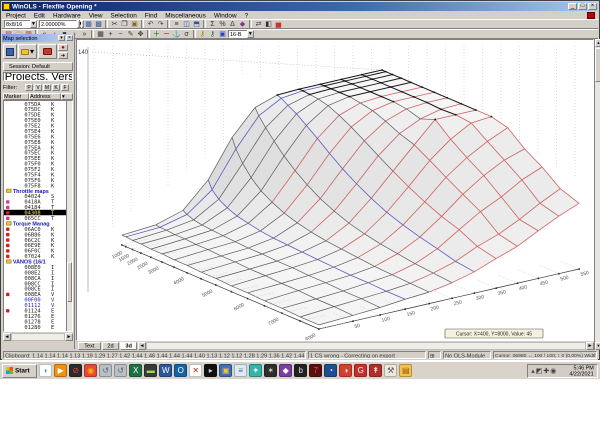  Describe the element at coordinates (539, 371) in the screenshot. I see `tray-status-2: ◩` at that location.